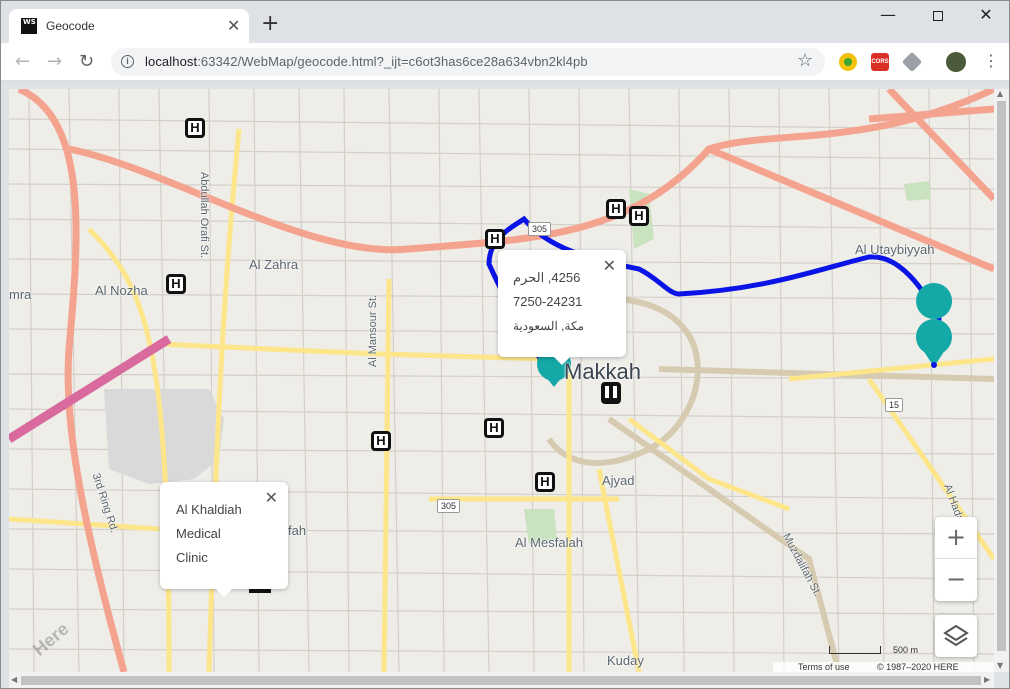  I want to click on vertical-scroll-thumb, so click(1001, 376).